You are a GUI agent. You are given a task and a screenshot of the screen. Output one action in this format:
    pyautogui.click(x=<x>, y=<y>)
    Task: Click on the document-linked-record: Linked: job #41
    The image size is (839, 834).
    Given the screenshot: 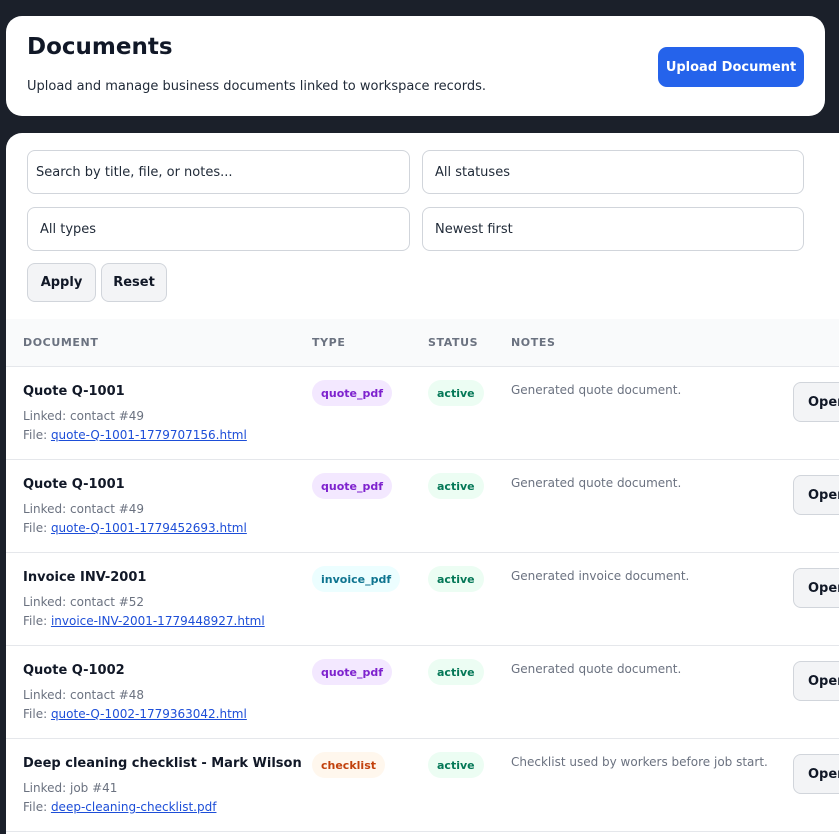 What is the action you would take?
    pyautogui.click(x=70, y=788)
    